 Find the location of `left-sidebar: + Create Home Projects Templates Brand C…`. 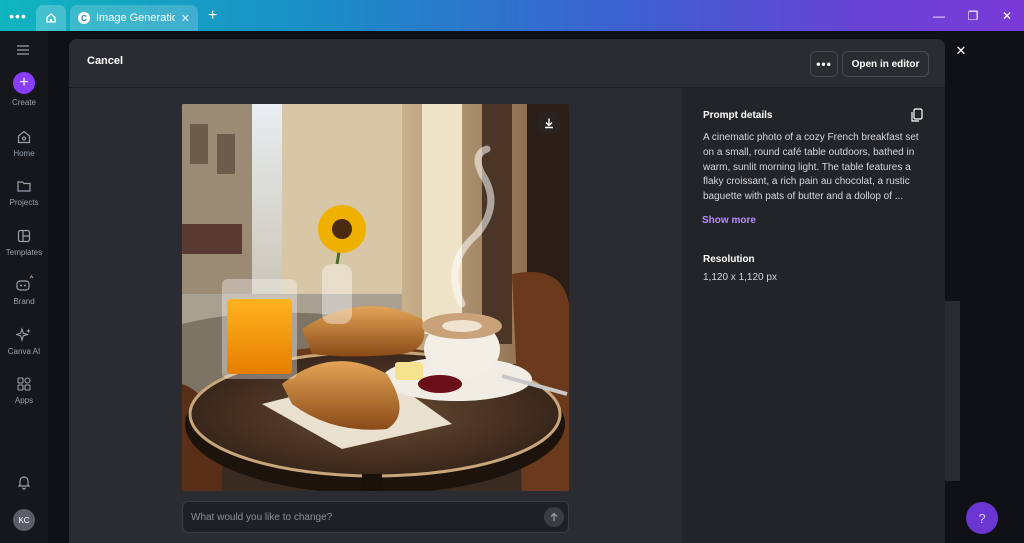

left-sidebar: + Create Home Projects Templates Brand C… is located at coordinates (24, 287).